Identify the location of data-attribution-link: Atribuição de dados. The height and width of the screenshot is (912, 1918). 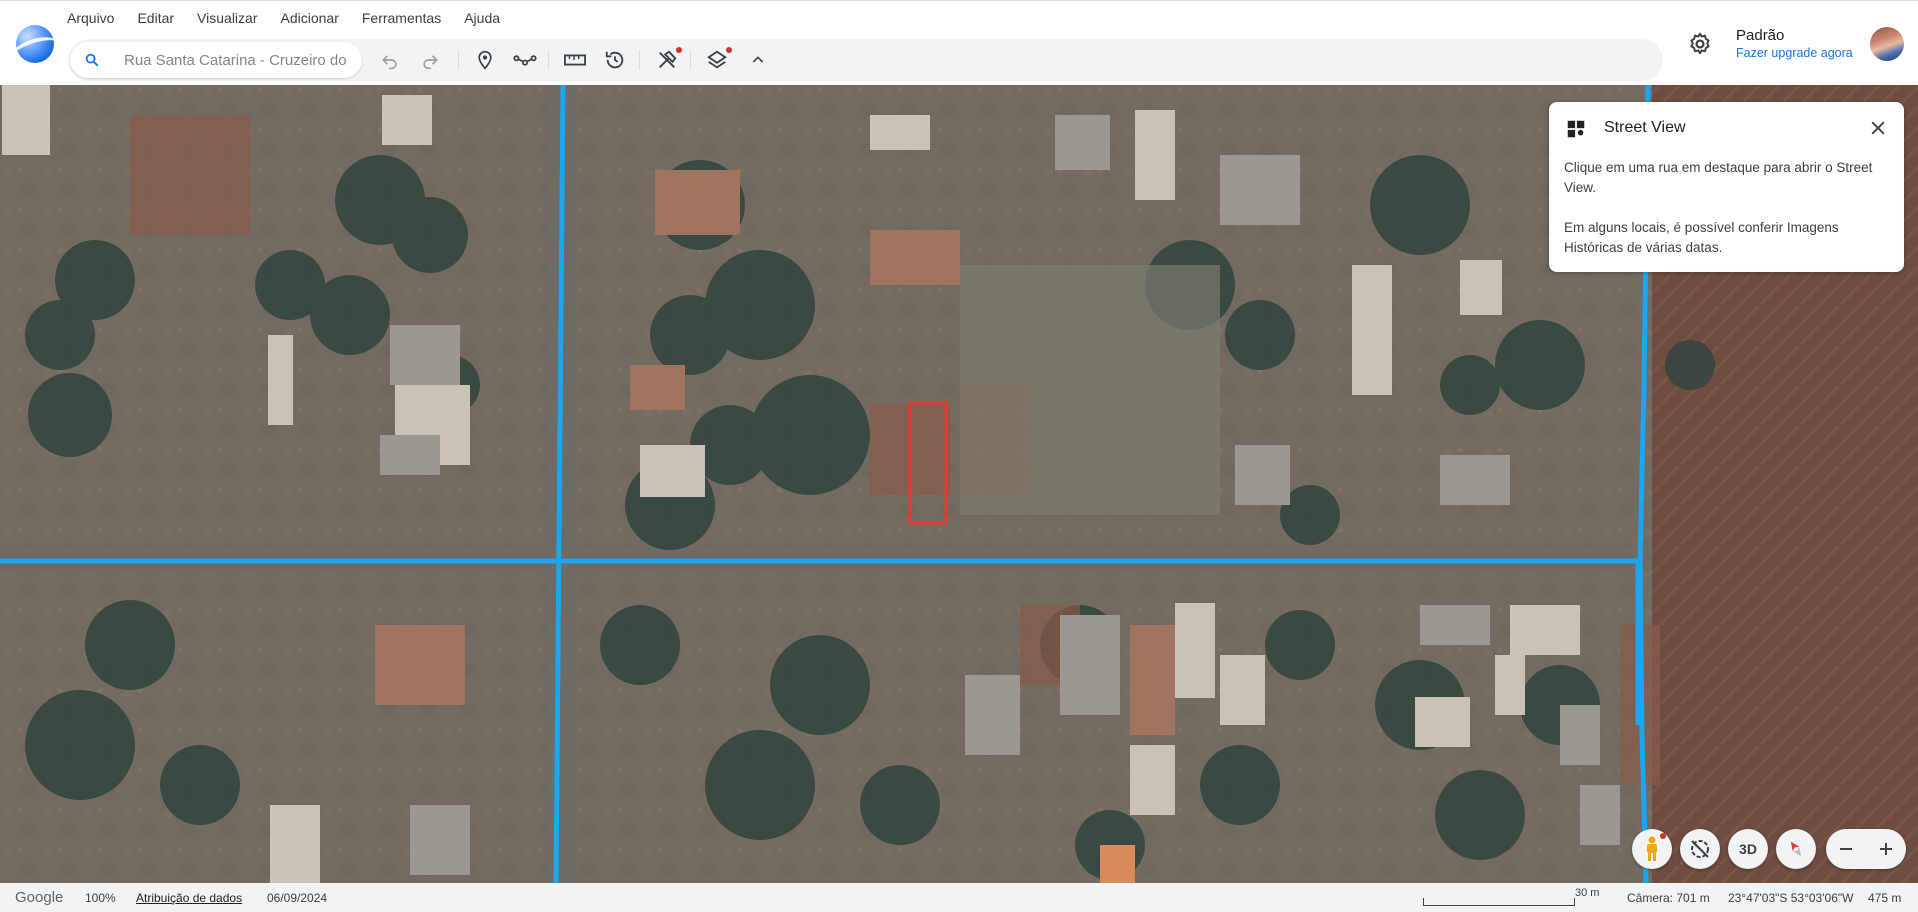
(189, 898).